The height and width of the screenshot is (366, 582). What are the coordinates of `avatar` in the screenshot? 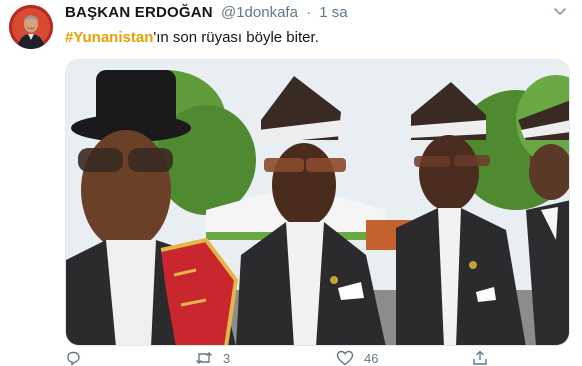 It's located at (31, 27).